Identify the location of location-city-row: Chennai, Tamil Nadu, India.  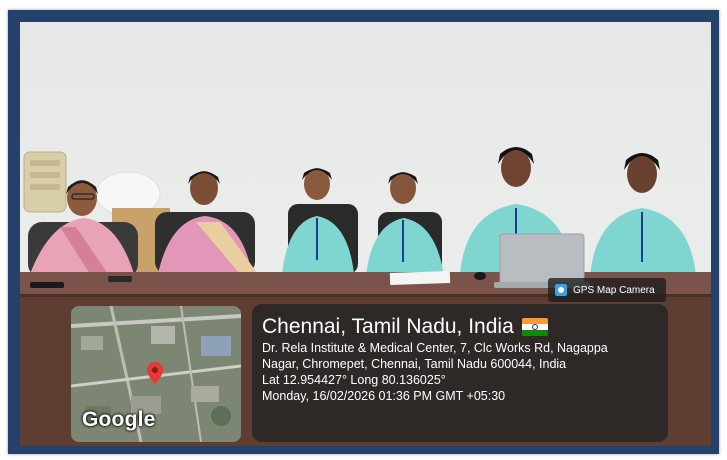
(460, 327).